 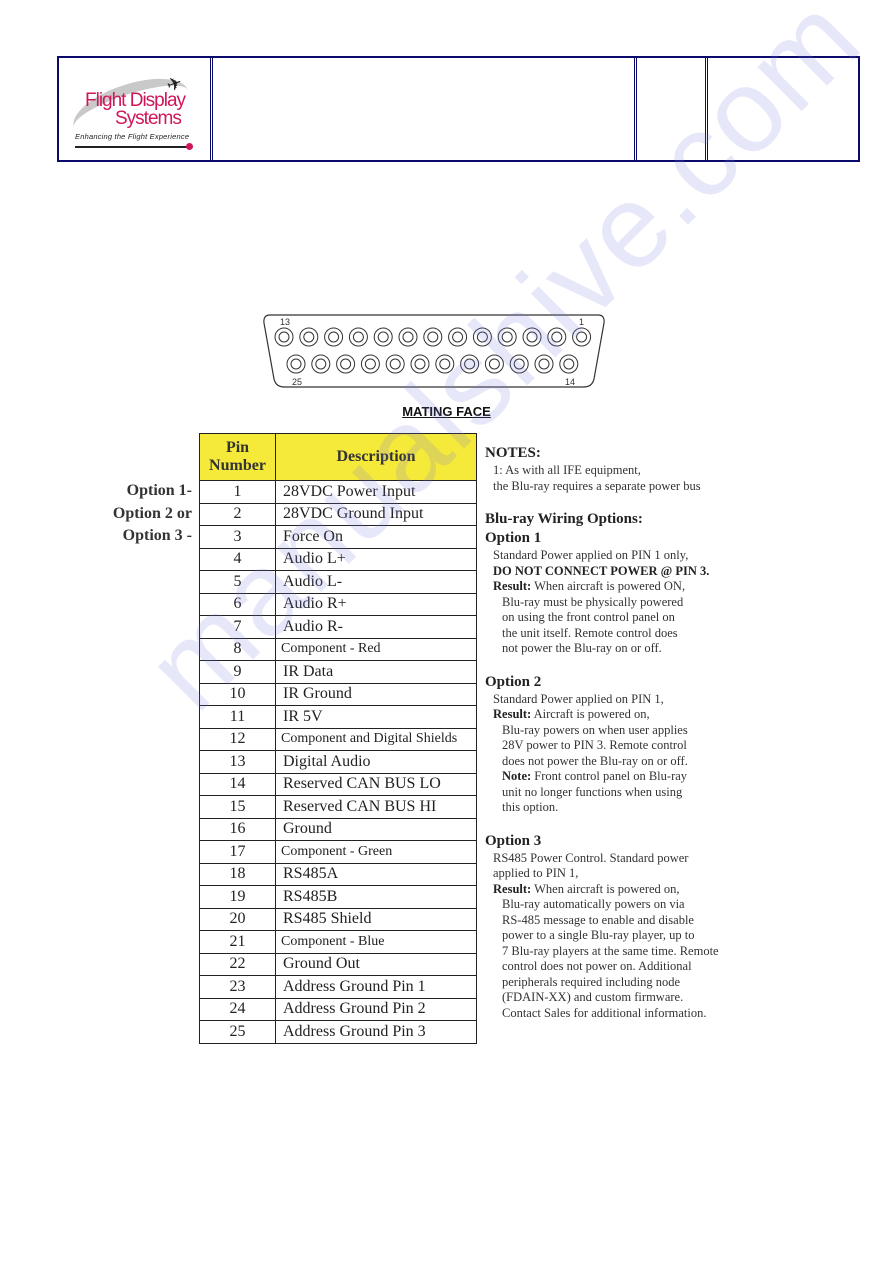 What do you see at coordinates (376, 762) in the screenshot?
I see `pin-description-cell: Digital Audio` at bounding box center [376, 762].